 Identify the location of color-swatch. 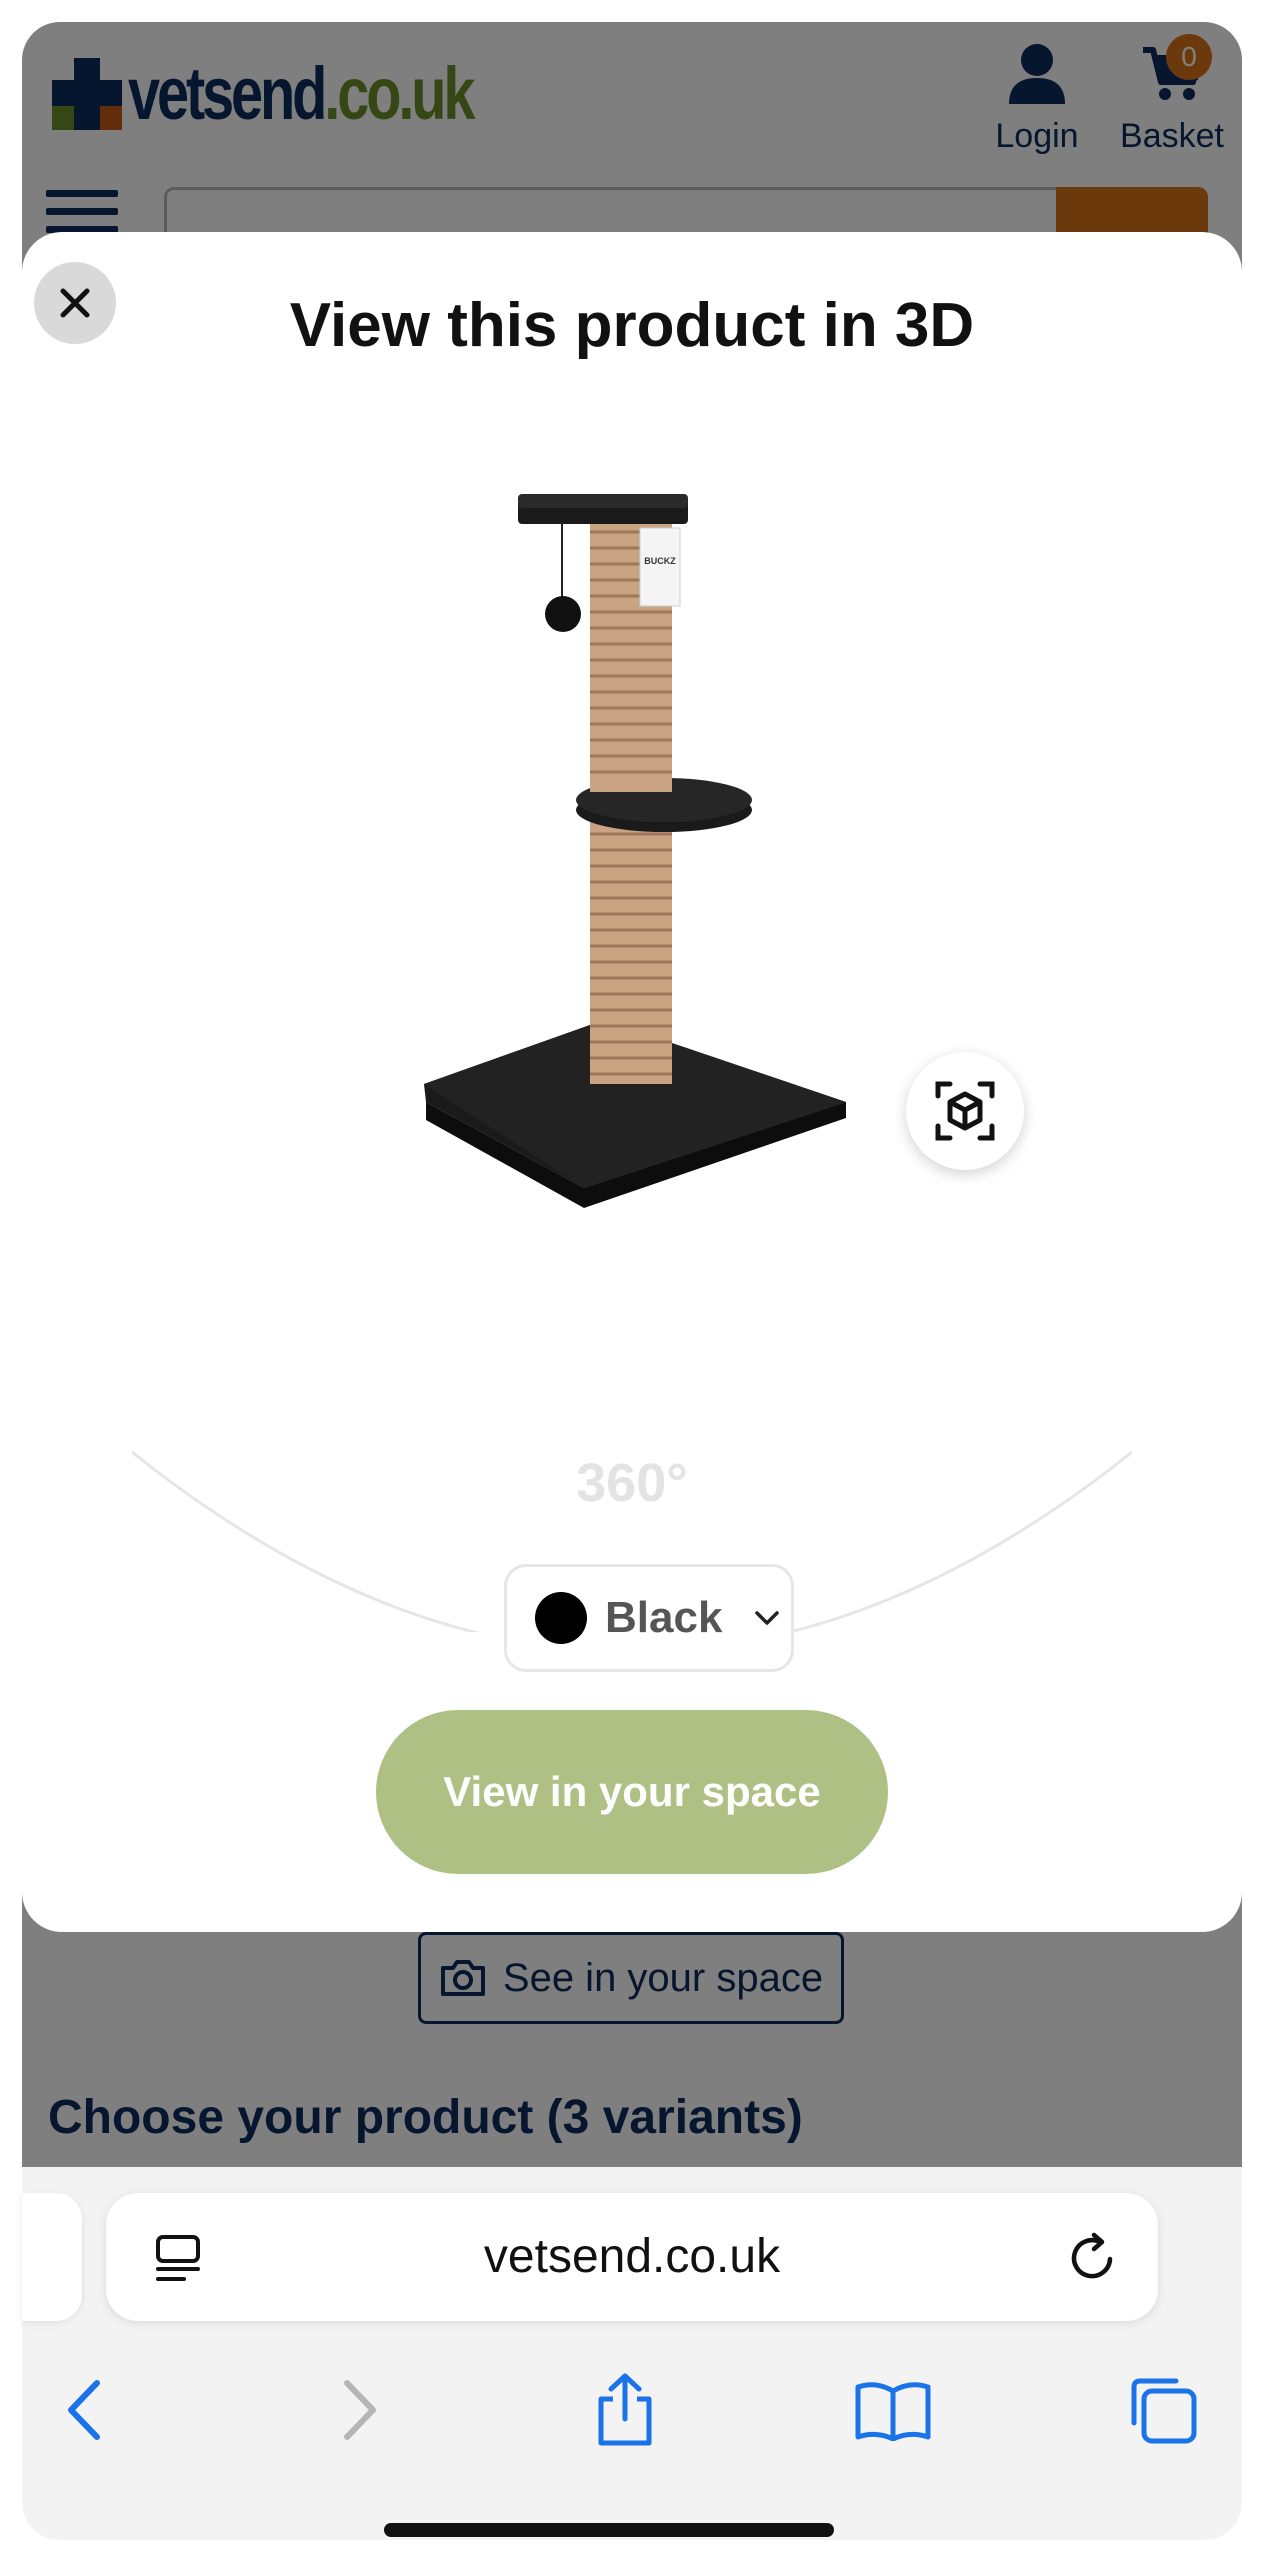
(561, 1618).